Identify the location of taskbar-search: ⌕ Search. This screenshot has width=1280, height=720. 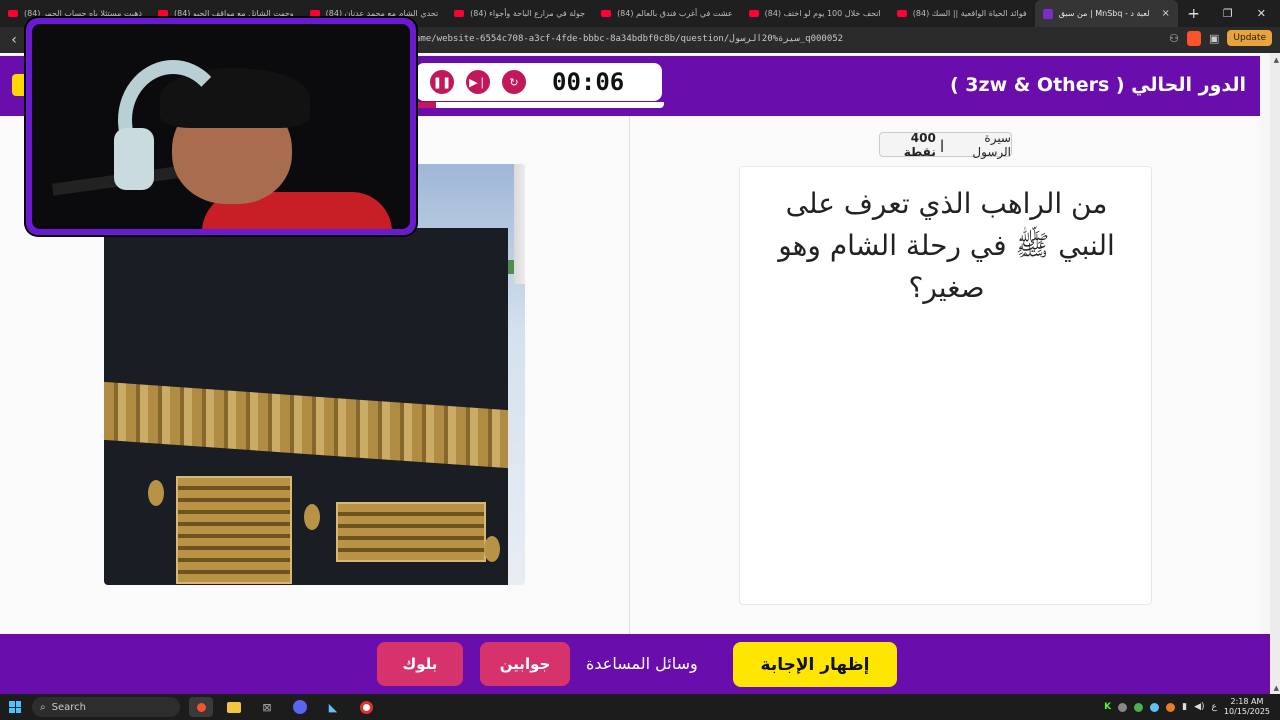
(106, 707).